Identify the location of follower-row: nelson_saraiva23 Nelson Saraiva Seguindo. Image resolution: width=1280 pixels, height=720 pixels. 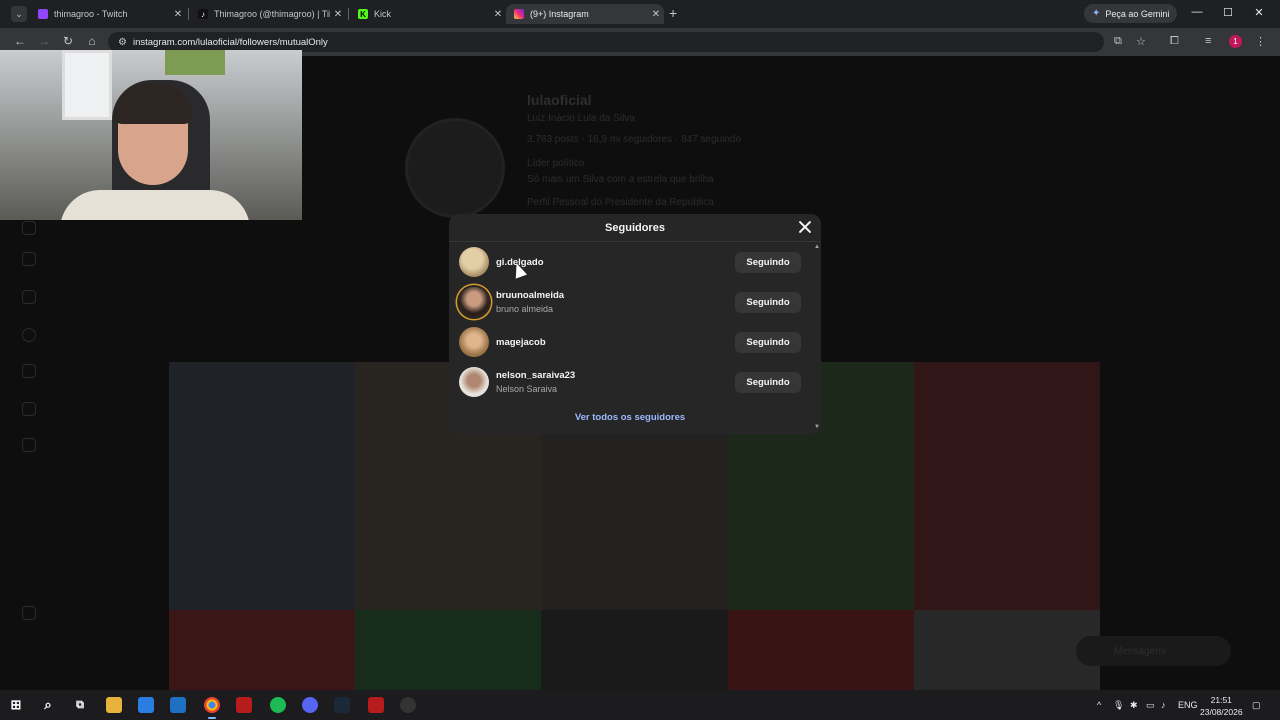
(631, 382).